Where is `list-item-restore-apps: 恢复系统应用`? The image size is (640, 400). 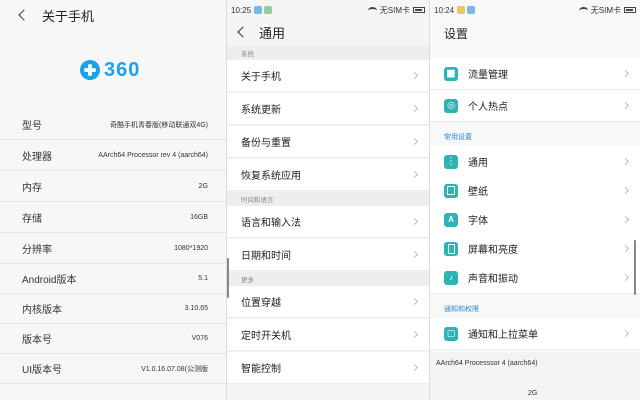
list-item-restore-apps: 恢复系统应用 is located at coordinates (328, 175).